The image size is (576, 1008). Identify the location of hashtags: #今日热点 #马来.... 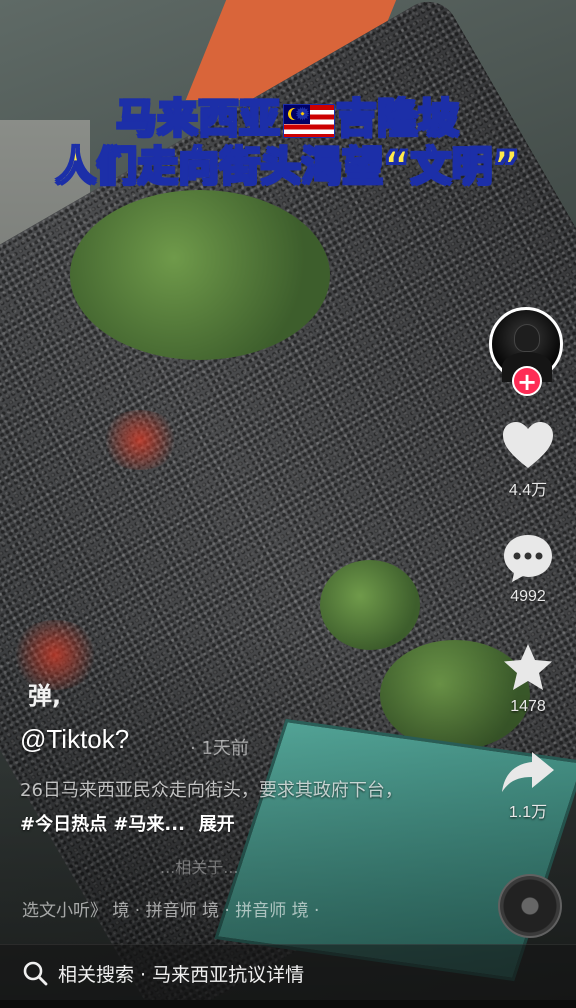
(102, 824).